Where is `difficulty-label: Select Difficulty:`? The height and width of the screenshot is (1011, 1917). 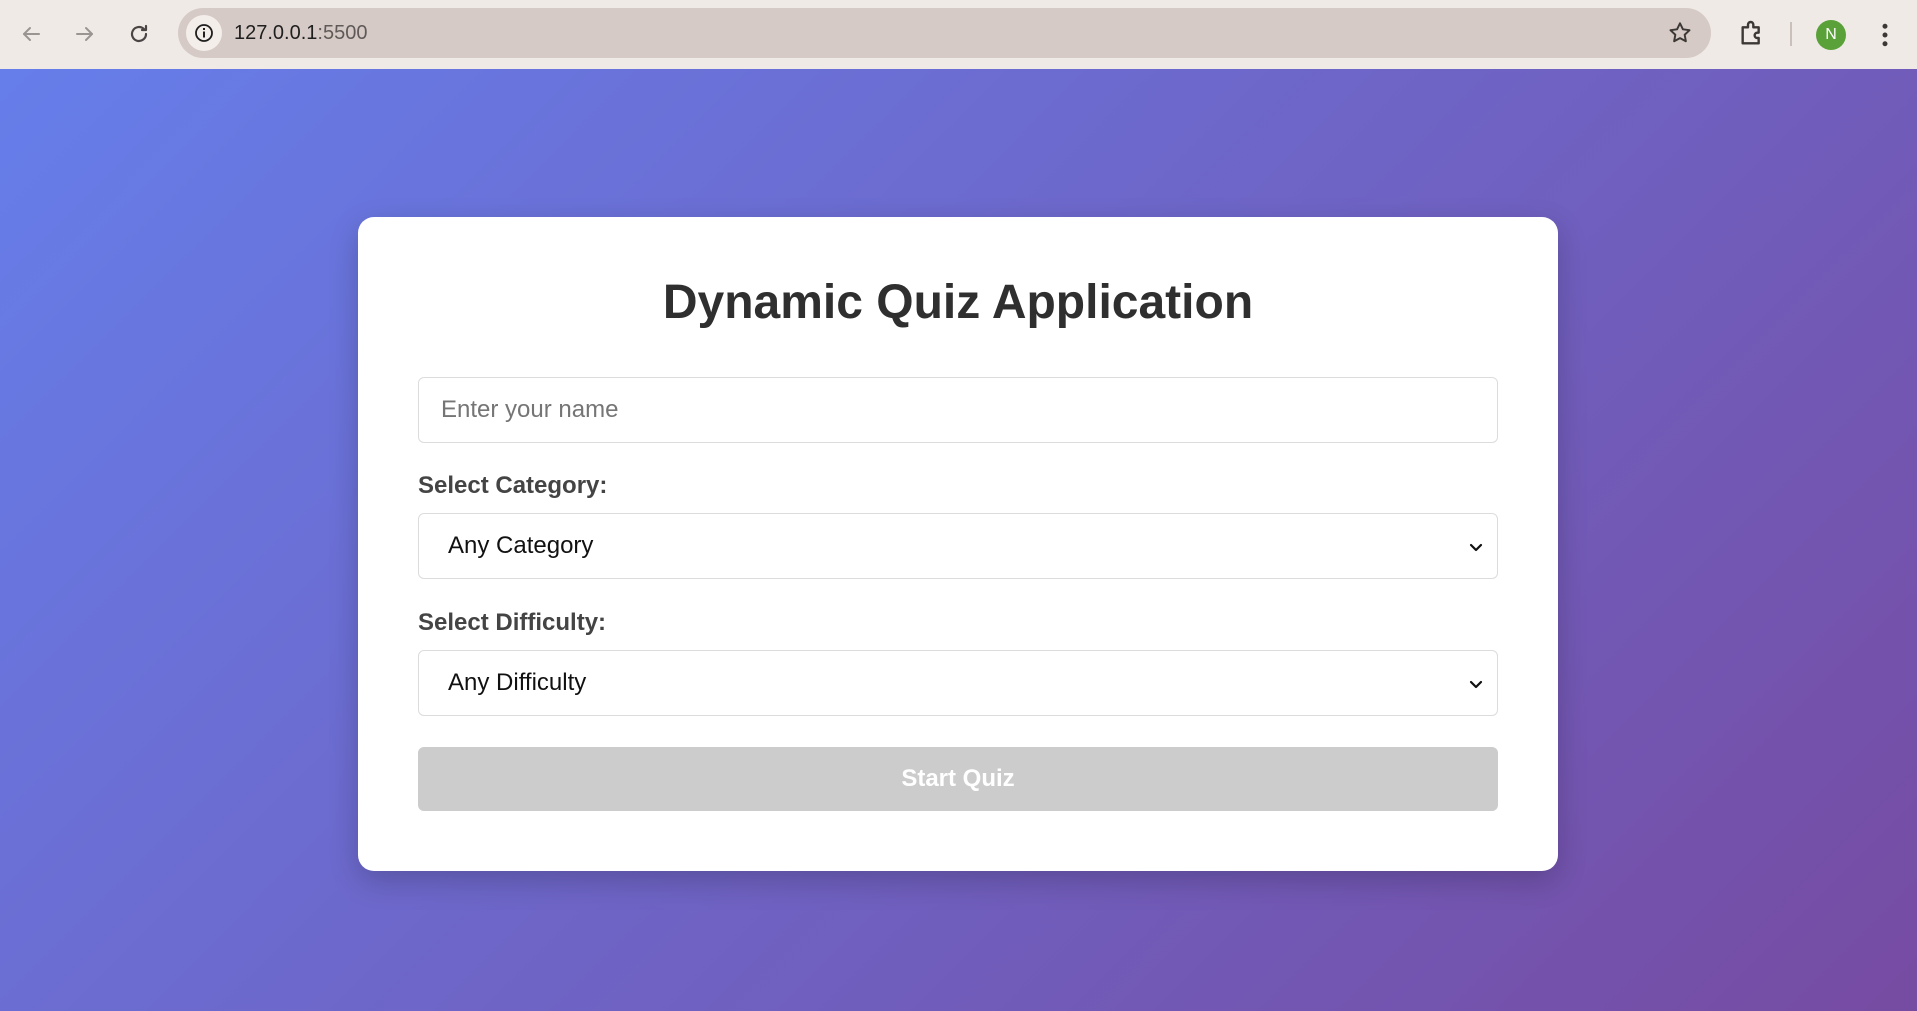
difficulty-label: Select Difficulty: is located at coordinates (512, 622).